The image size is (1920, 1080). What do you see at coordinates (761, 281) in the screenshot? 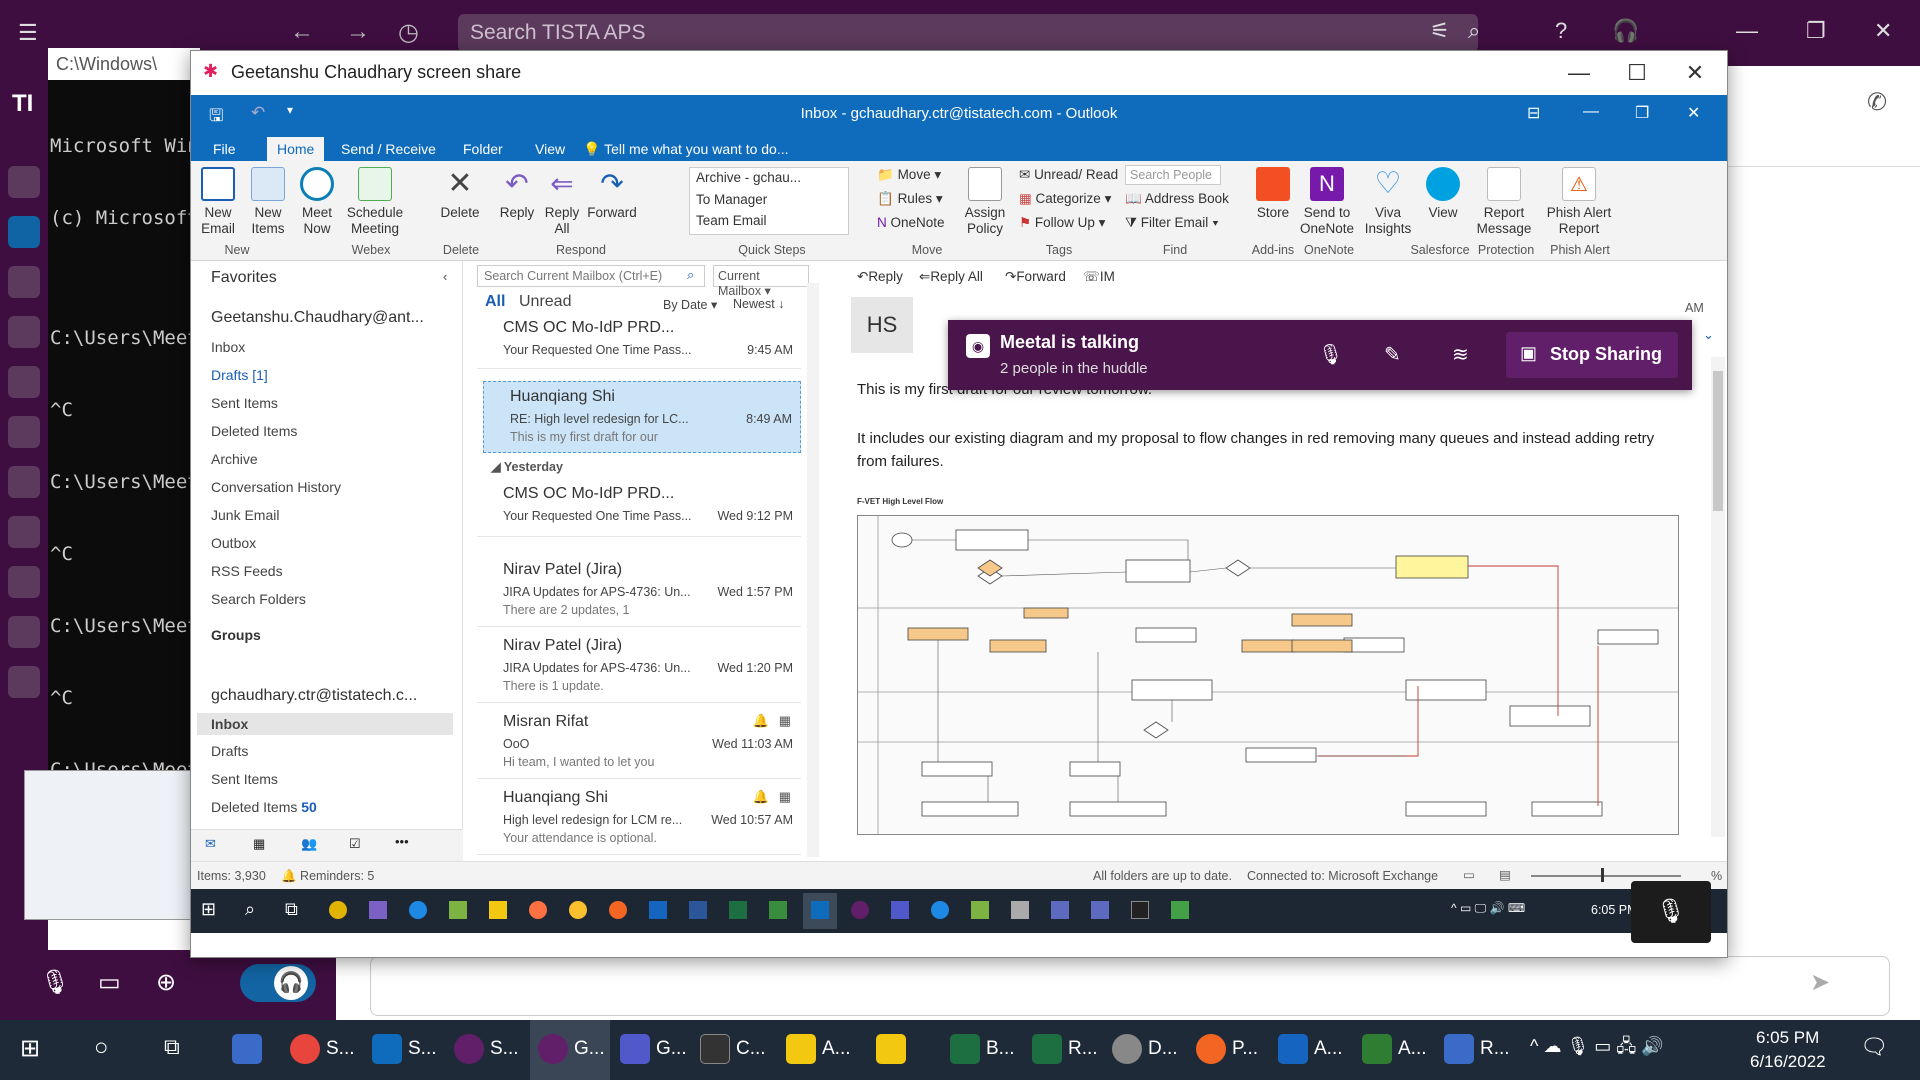
I see `mailbox-scope-dropdown: Current Mailbox ▾` at bounding box center [761, 281].